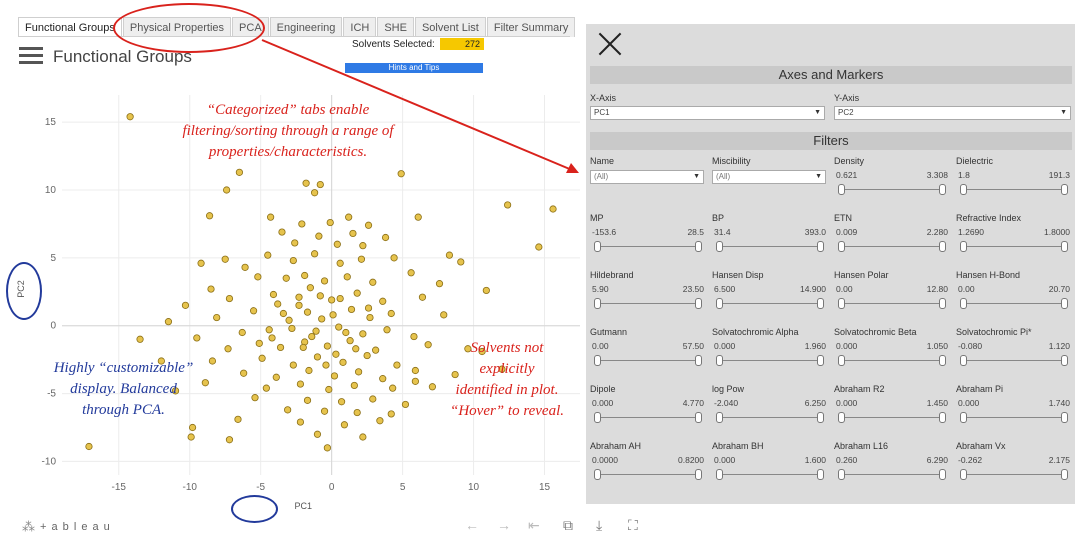 The height and width of the screenshot is (542, 1080). I want to click on x-axis-select: PC1 ▼, so click(707, 113).